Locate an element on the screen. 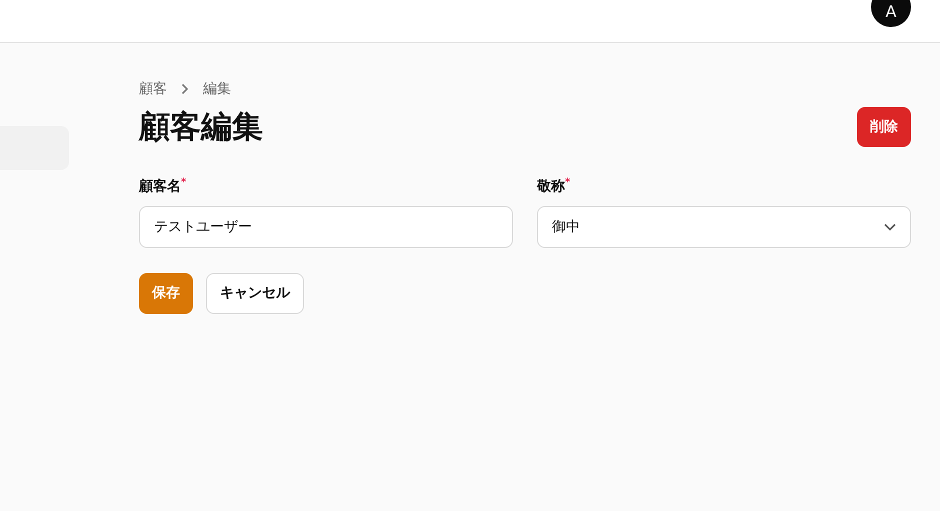 The height and width of the screenshot is (511, 940). input-field: テストユーザー is located at coordinates (326, 227).